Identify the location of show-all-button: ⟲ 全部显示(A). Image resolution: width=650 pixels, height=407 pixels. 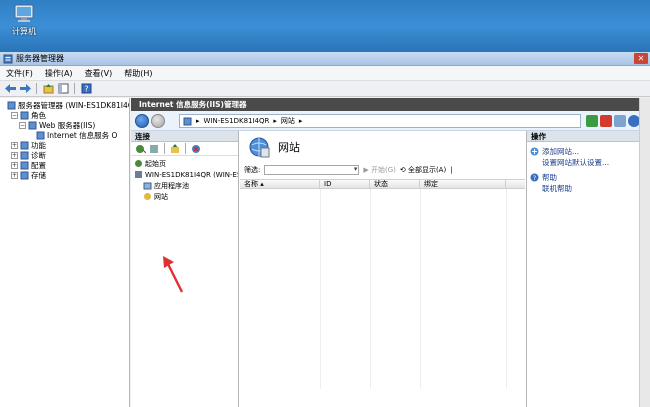
(423, 170).